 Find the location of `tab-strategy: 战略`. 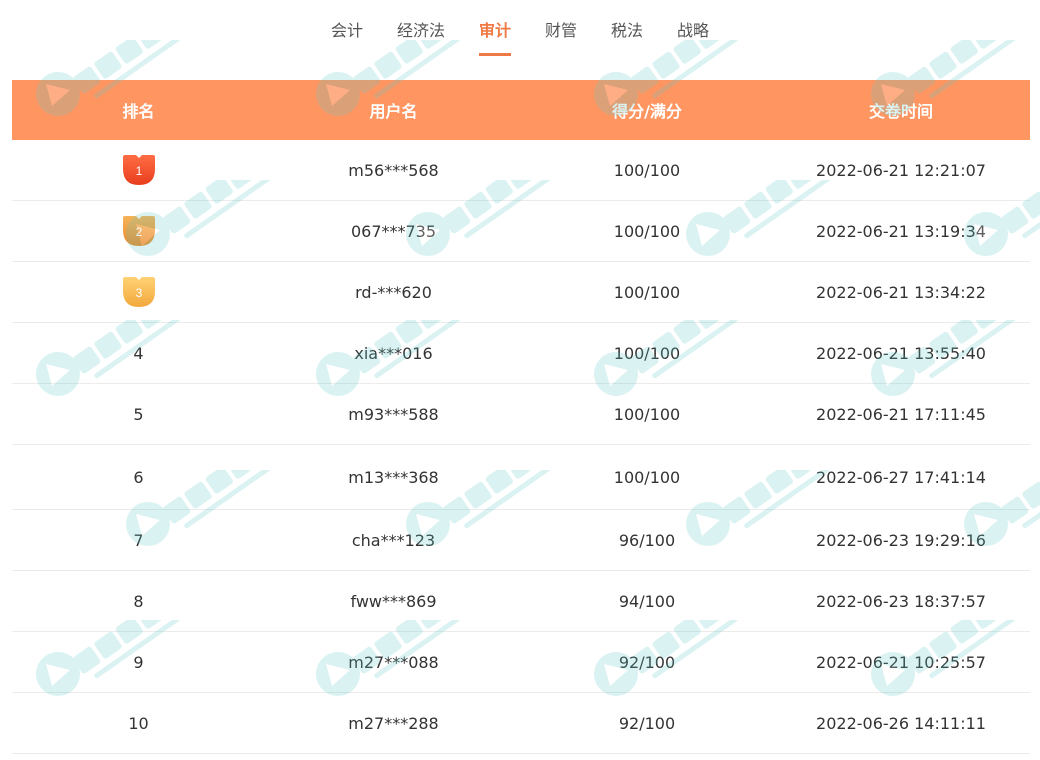

tab-strategy: 战略 is located at coordinates (693, 20).